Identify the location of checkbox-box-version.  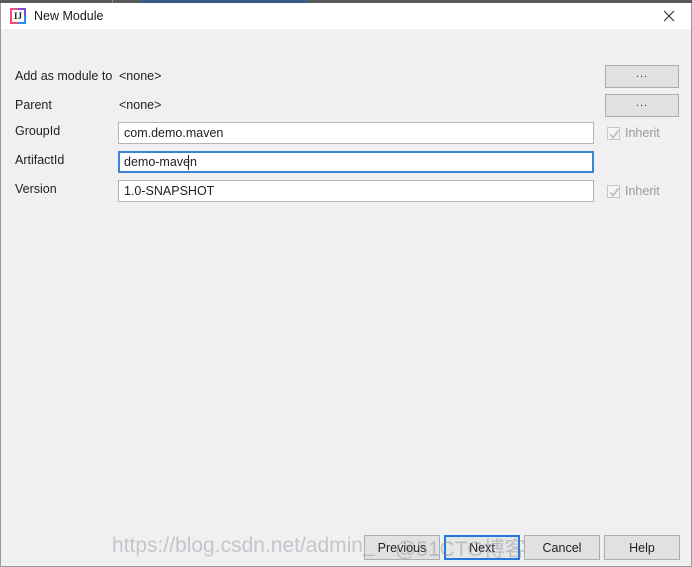
(613, 191).